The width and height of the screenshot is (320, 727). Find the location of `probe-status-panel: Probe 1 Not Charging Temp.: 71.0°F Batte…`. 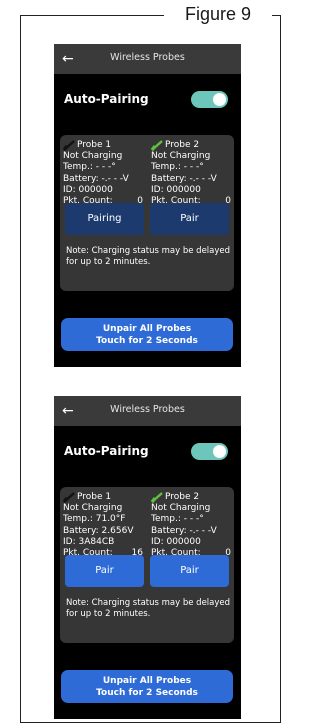

probe-status-panel: Probe 1 Not Charging Temp.: 71.0°F Batte… is located at coordinates (147, 565).